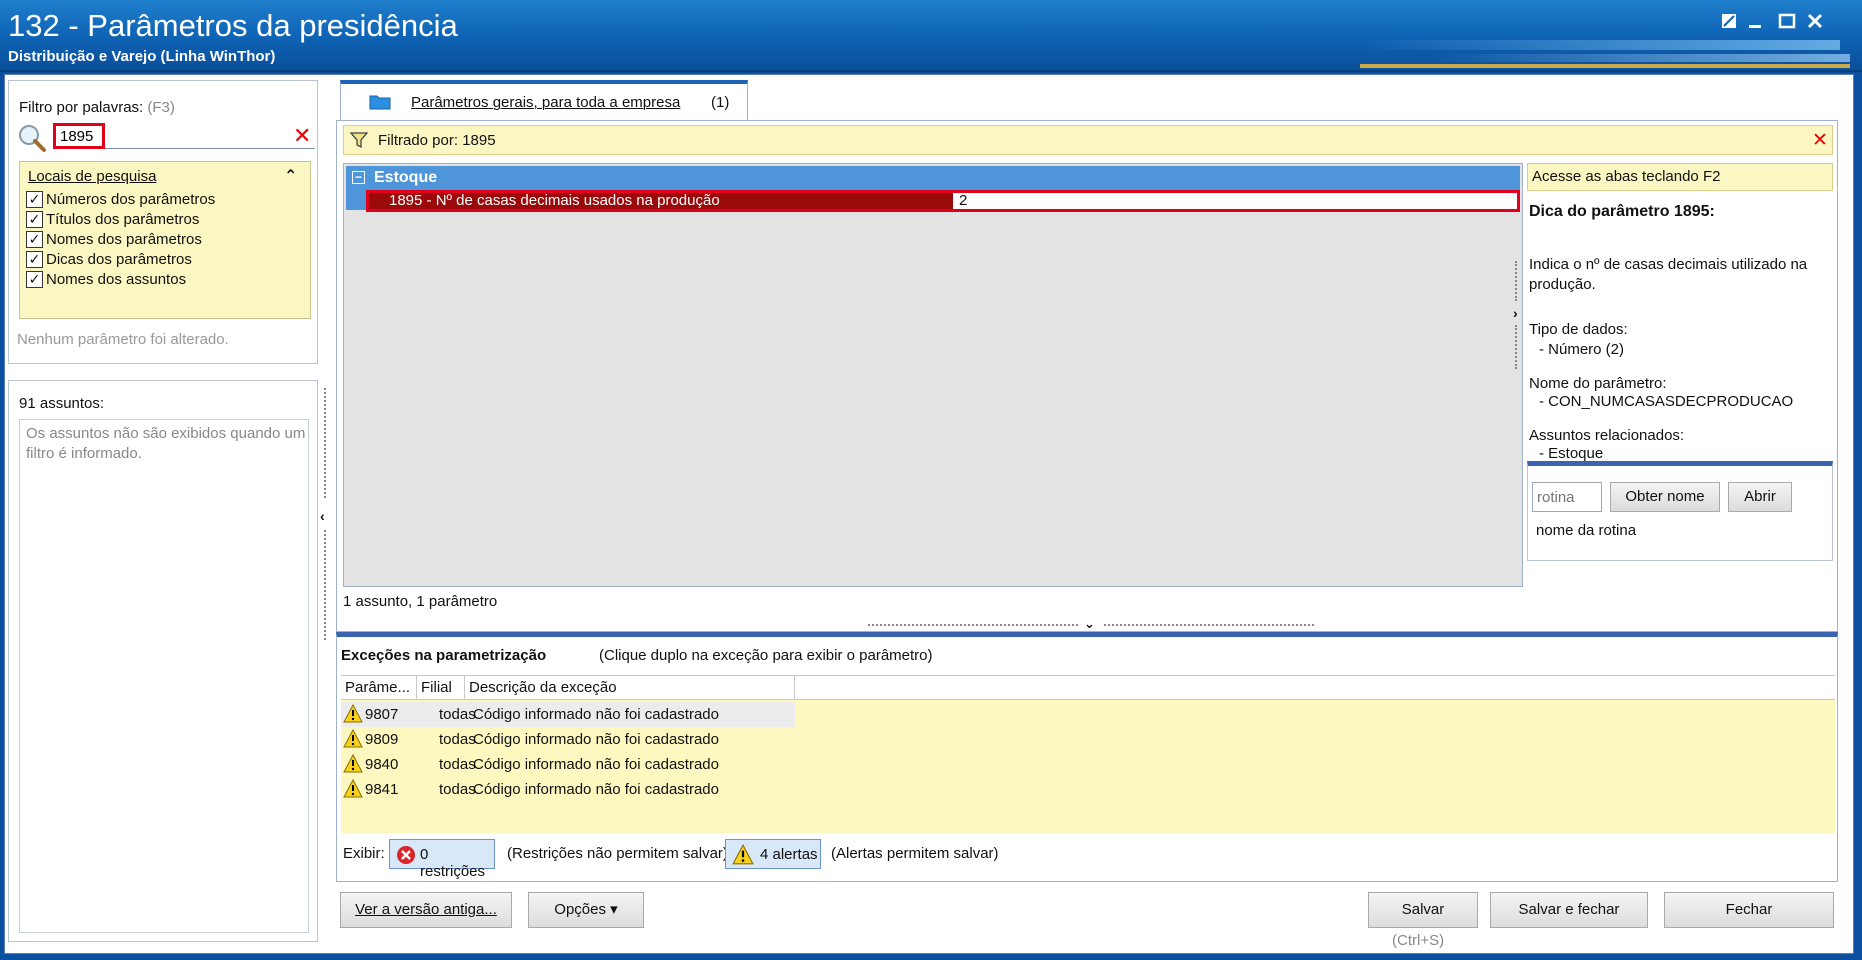  I want to click on options-button: Opções ▾, so click(586, 910).